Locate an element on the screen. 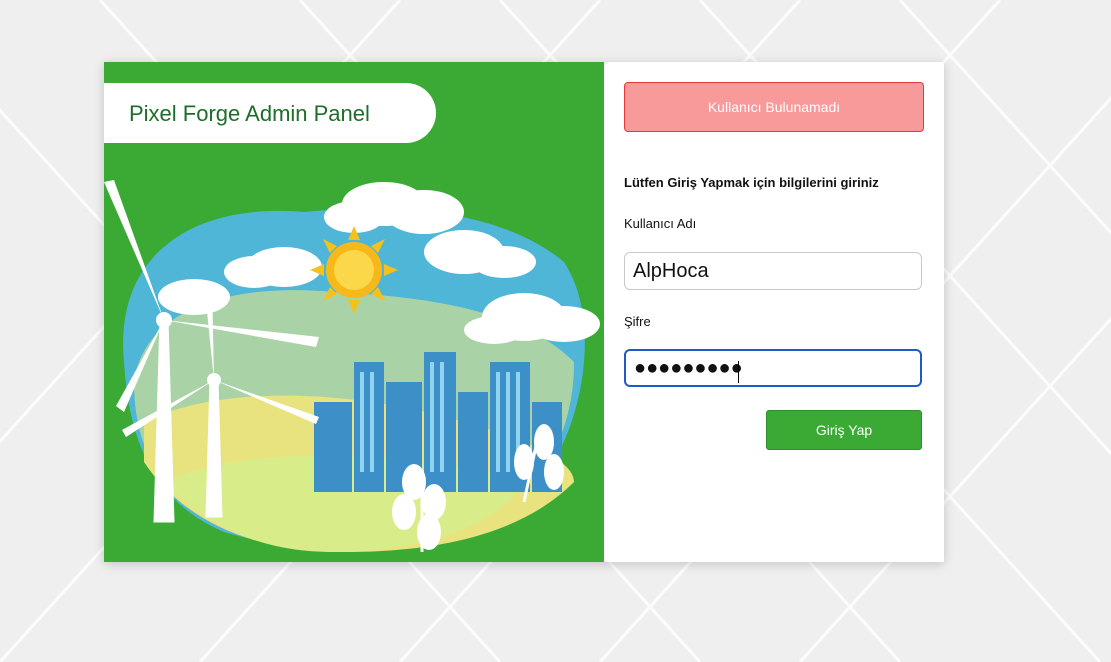 This screenshot has width=1111, height=662. username-label: Kullanıcı Adı is located at coordinates (660, 223).